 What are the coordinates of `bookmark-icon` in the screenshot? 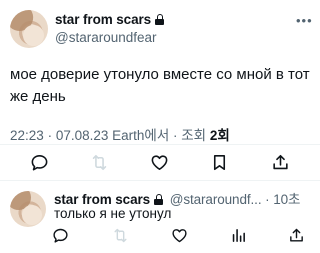 It's located at (219, 162).